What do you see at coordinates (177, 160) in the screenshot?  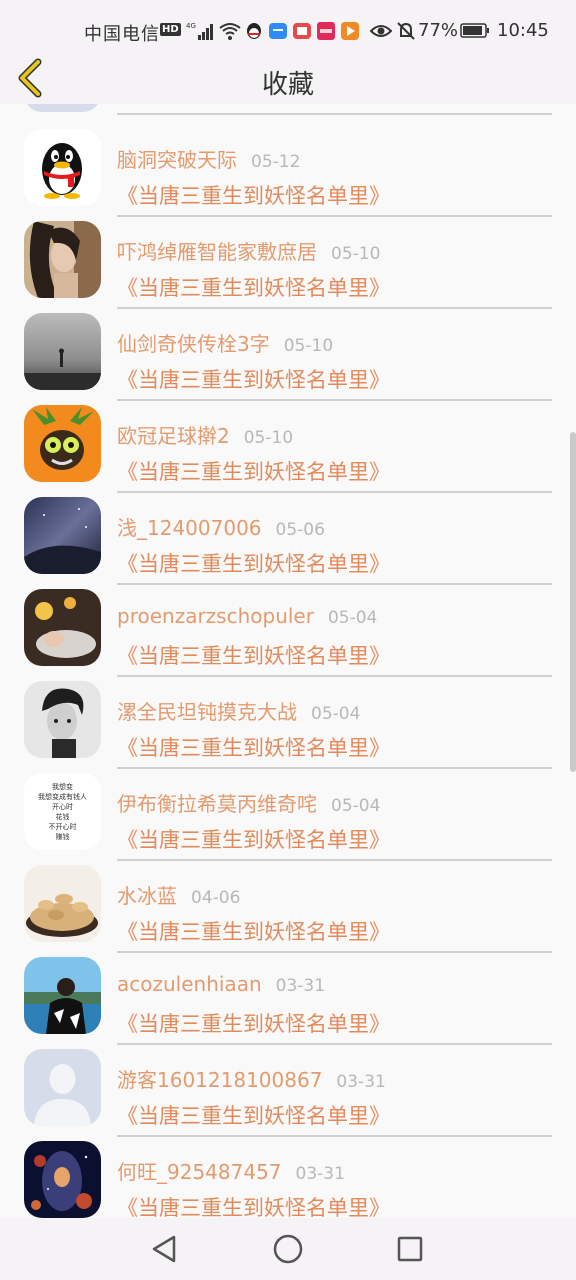 I see `user-name: 脑洞突破天际` at bounding box center [177, 160].